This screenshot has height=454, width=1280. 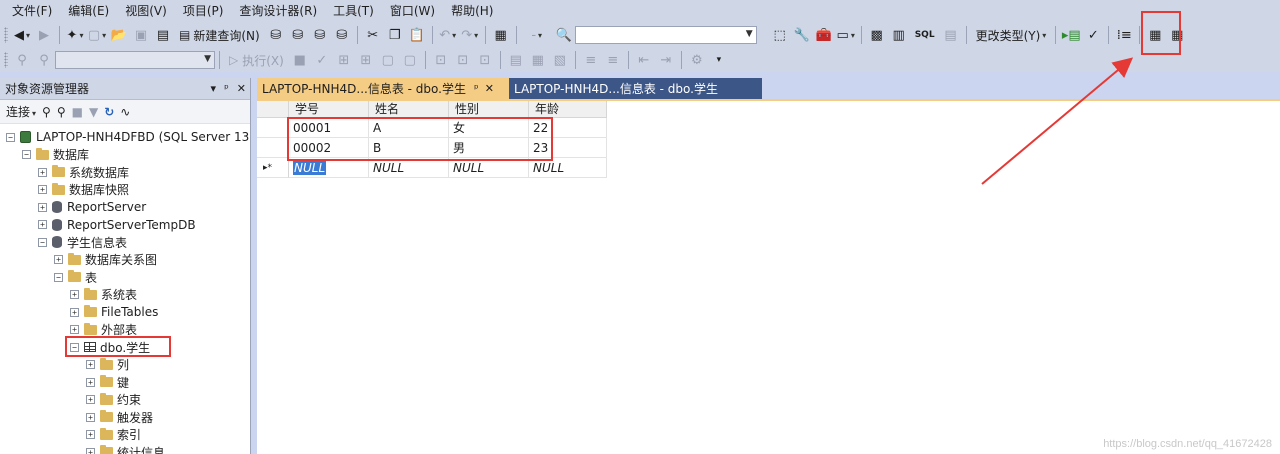 I want to click on menu-edit: 编辑(E), so click(x=88, y=11).